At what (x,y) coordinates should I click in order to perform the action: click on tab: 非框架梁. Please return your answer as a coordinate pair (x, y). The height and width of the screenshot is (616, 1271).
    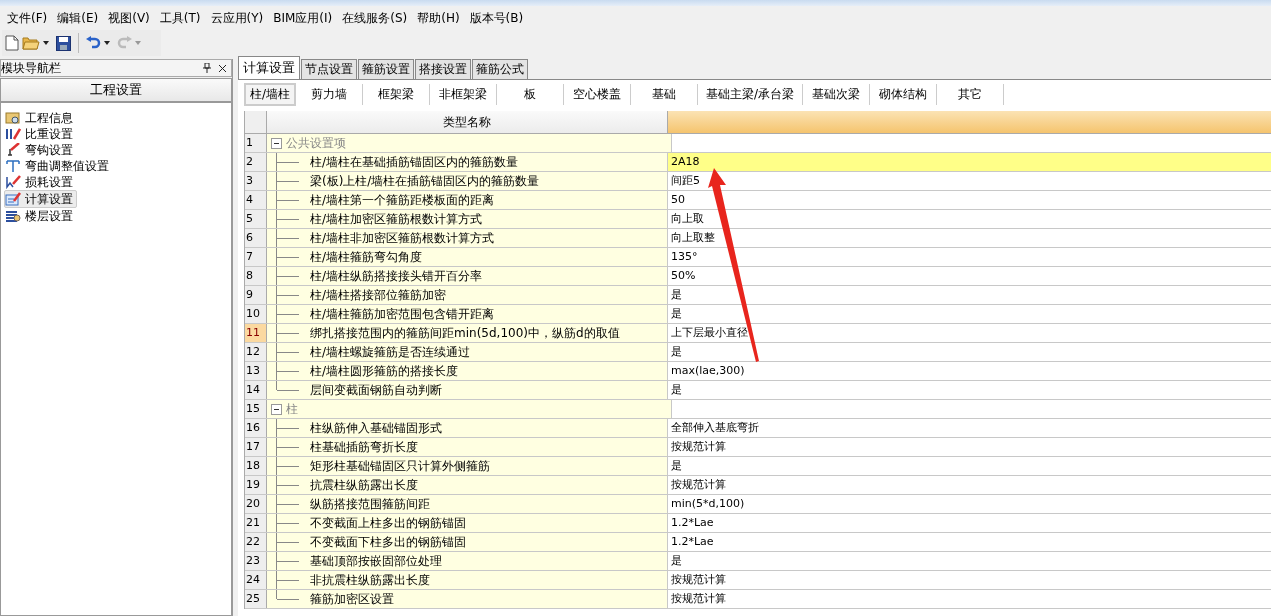
    Looking at the image, I should click on (464, 94).